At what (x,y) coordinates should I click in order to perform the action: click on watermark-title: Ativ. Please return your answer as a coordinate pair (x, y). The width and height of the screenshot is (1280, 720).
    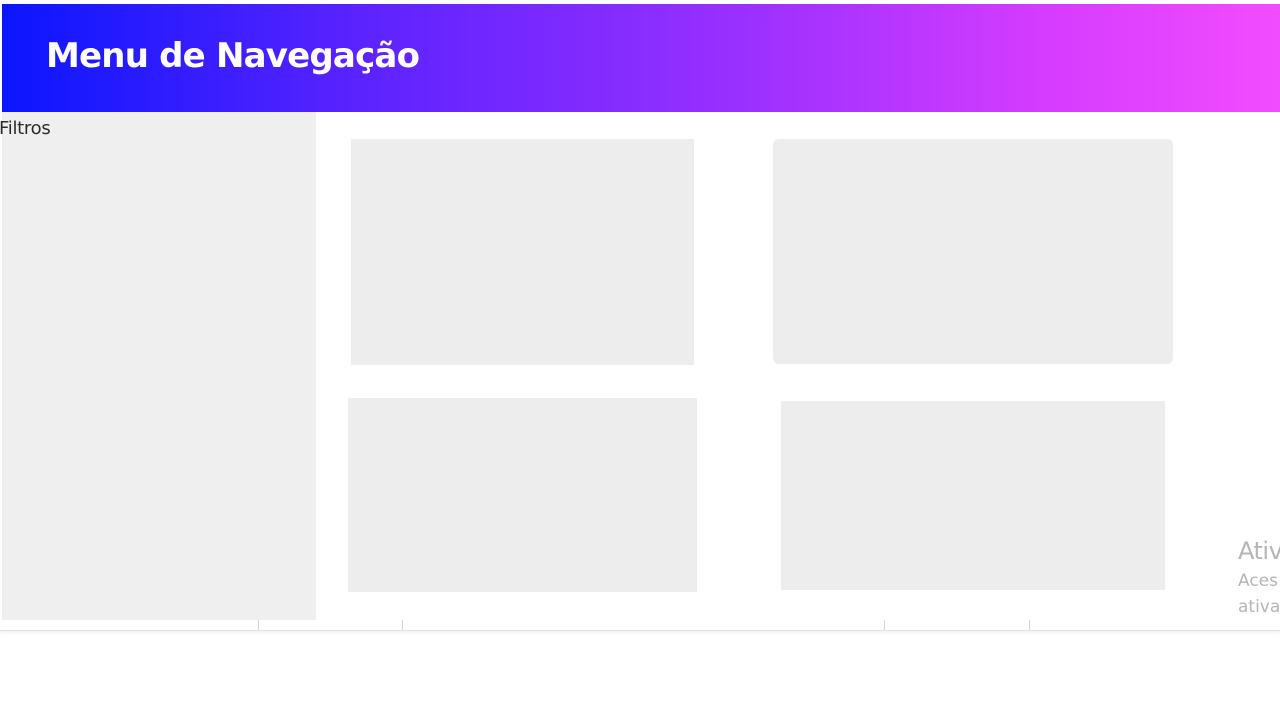
    Looking at the image, I should click on (1259, 551).